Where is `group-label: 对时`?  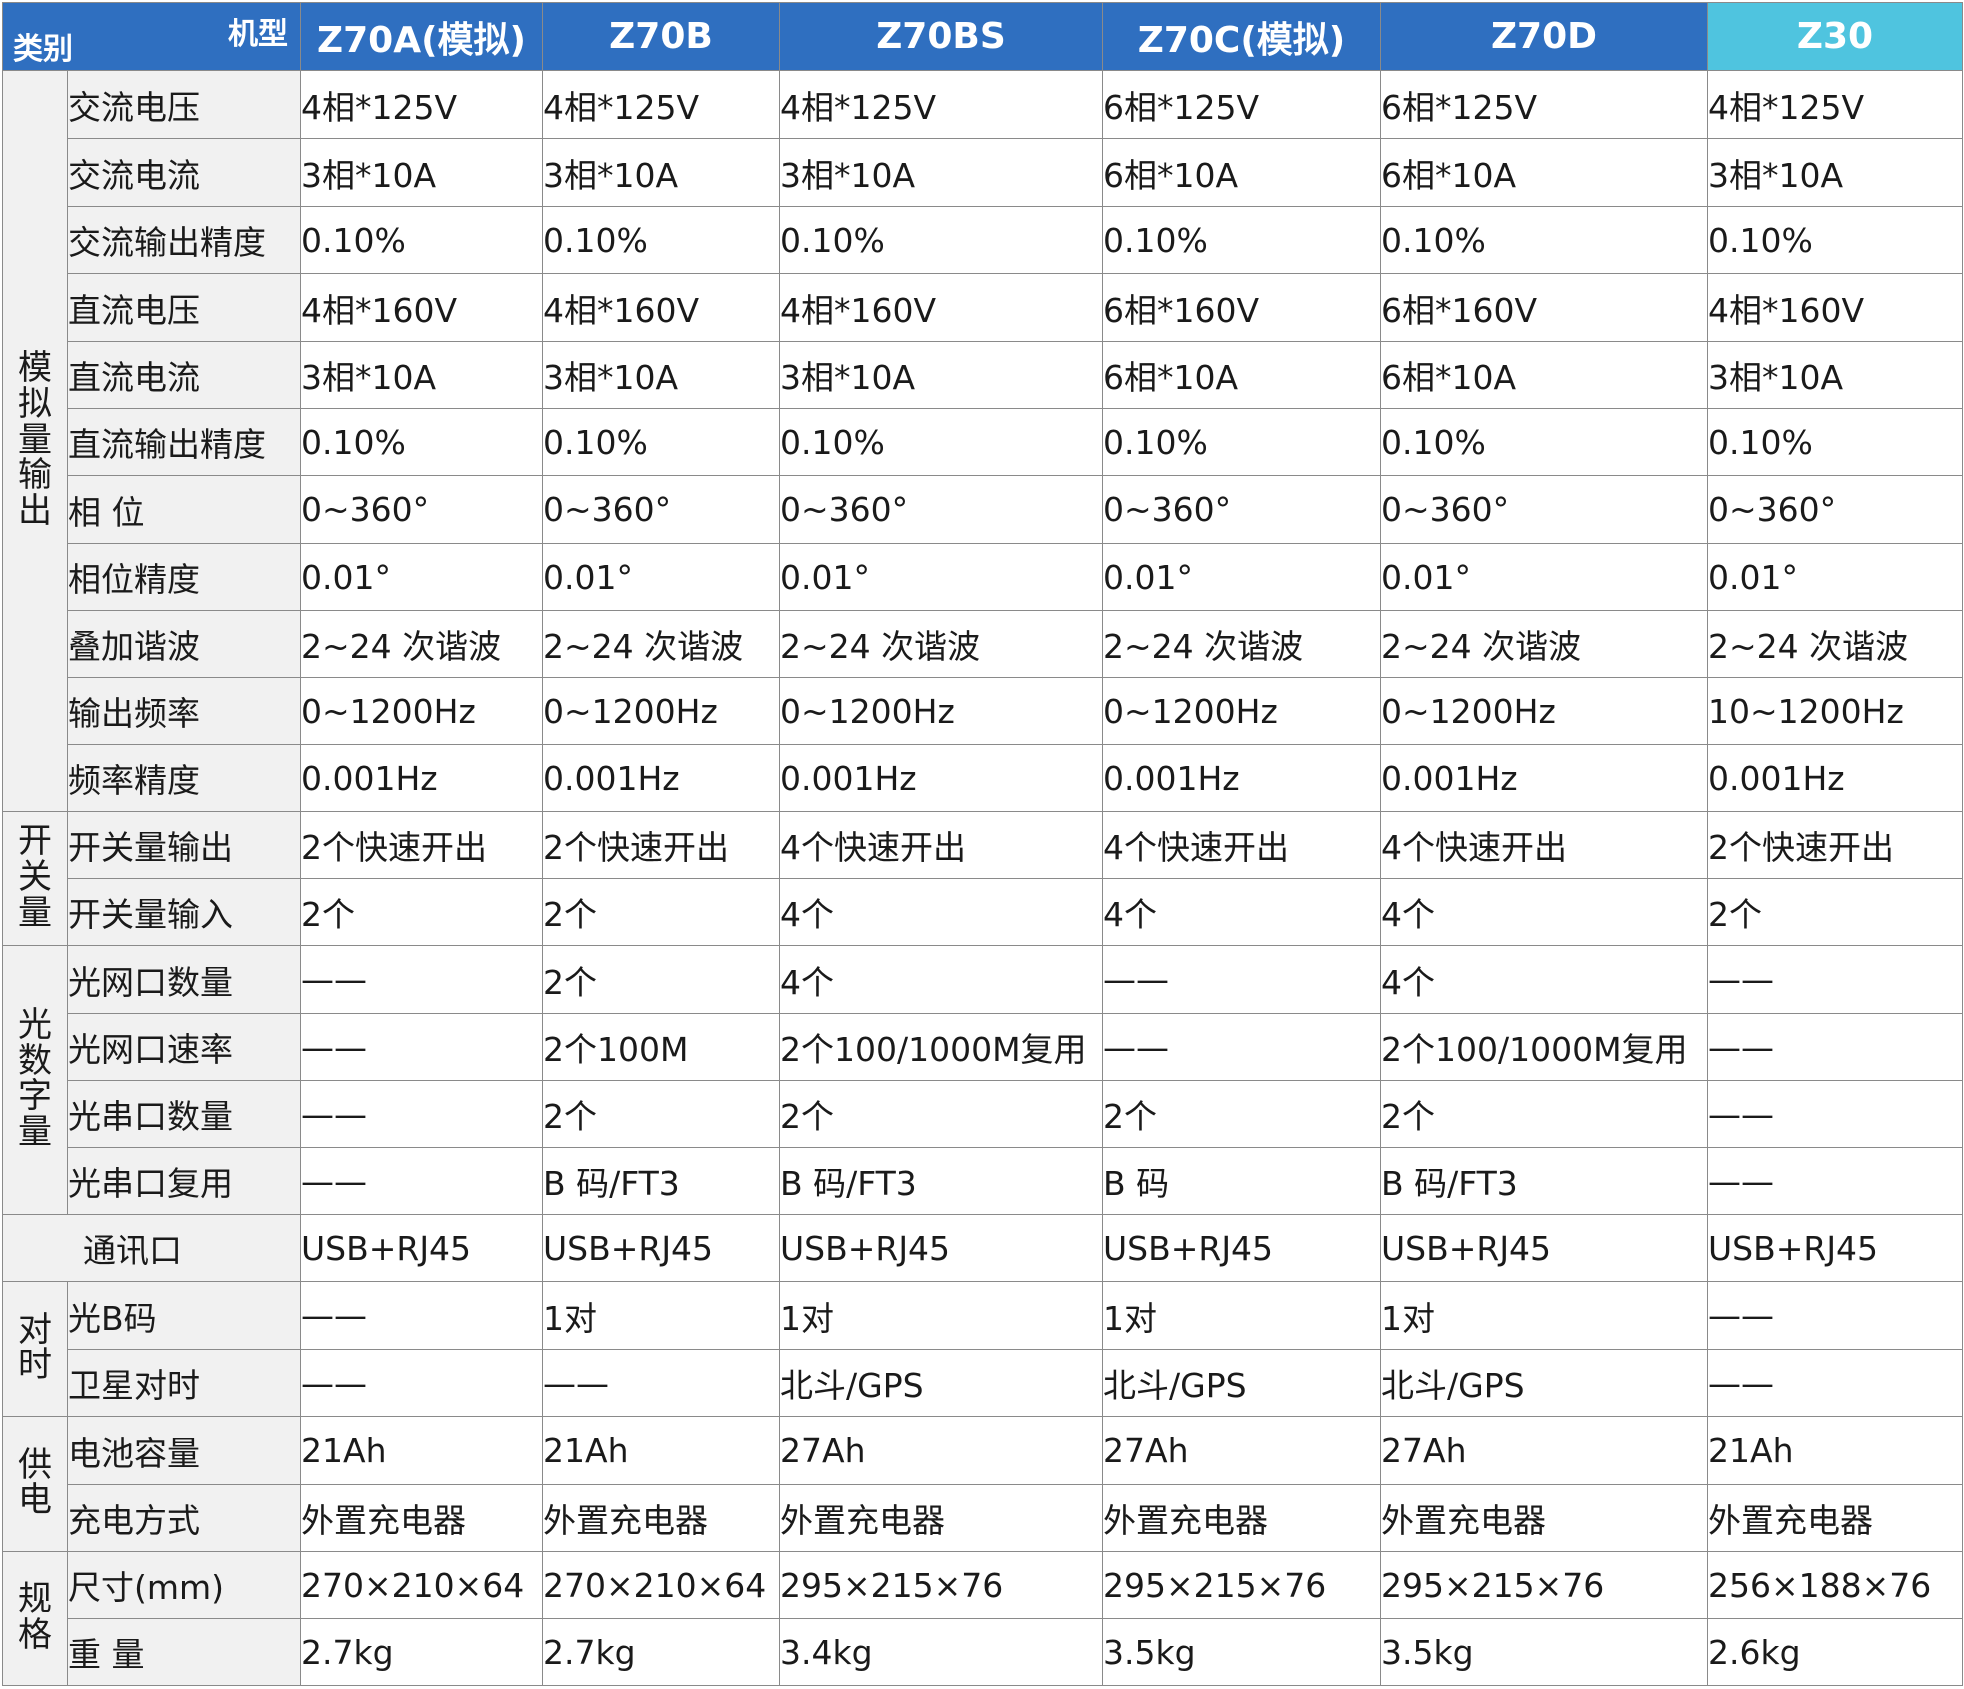 group-label: 对时 is located at coordinates (34, 1347).